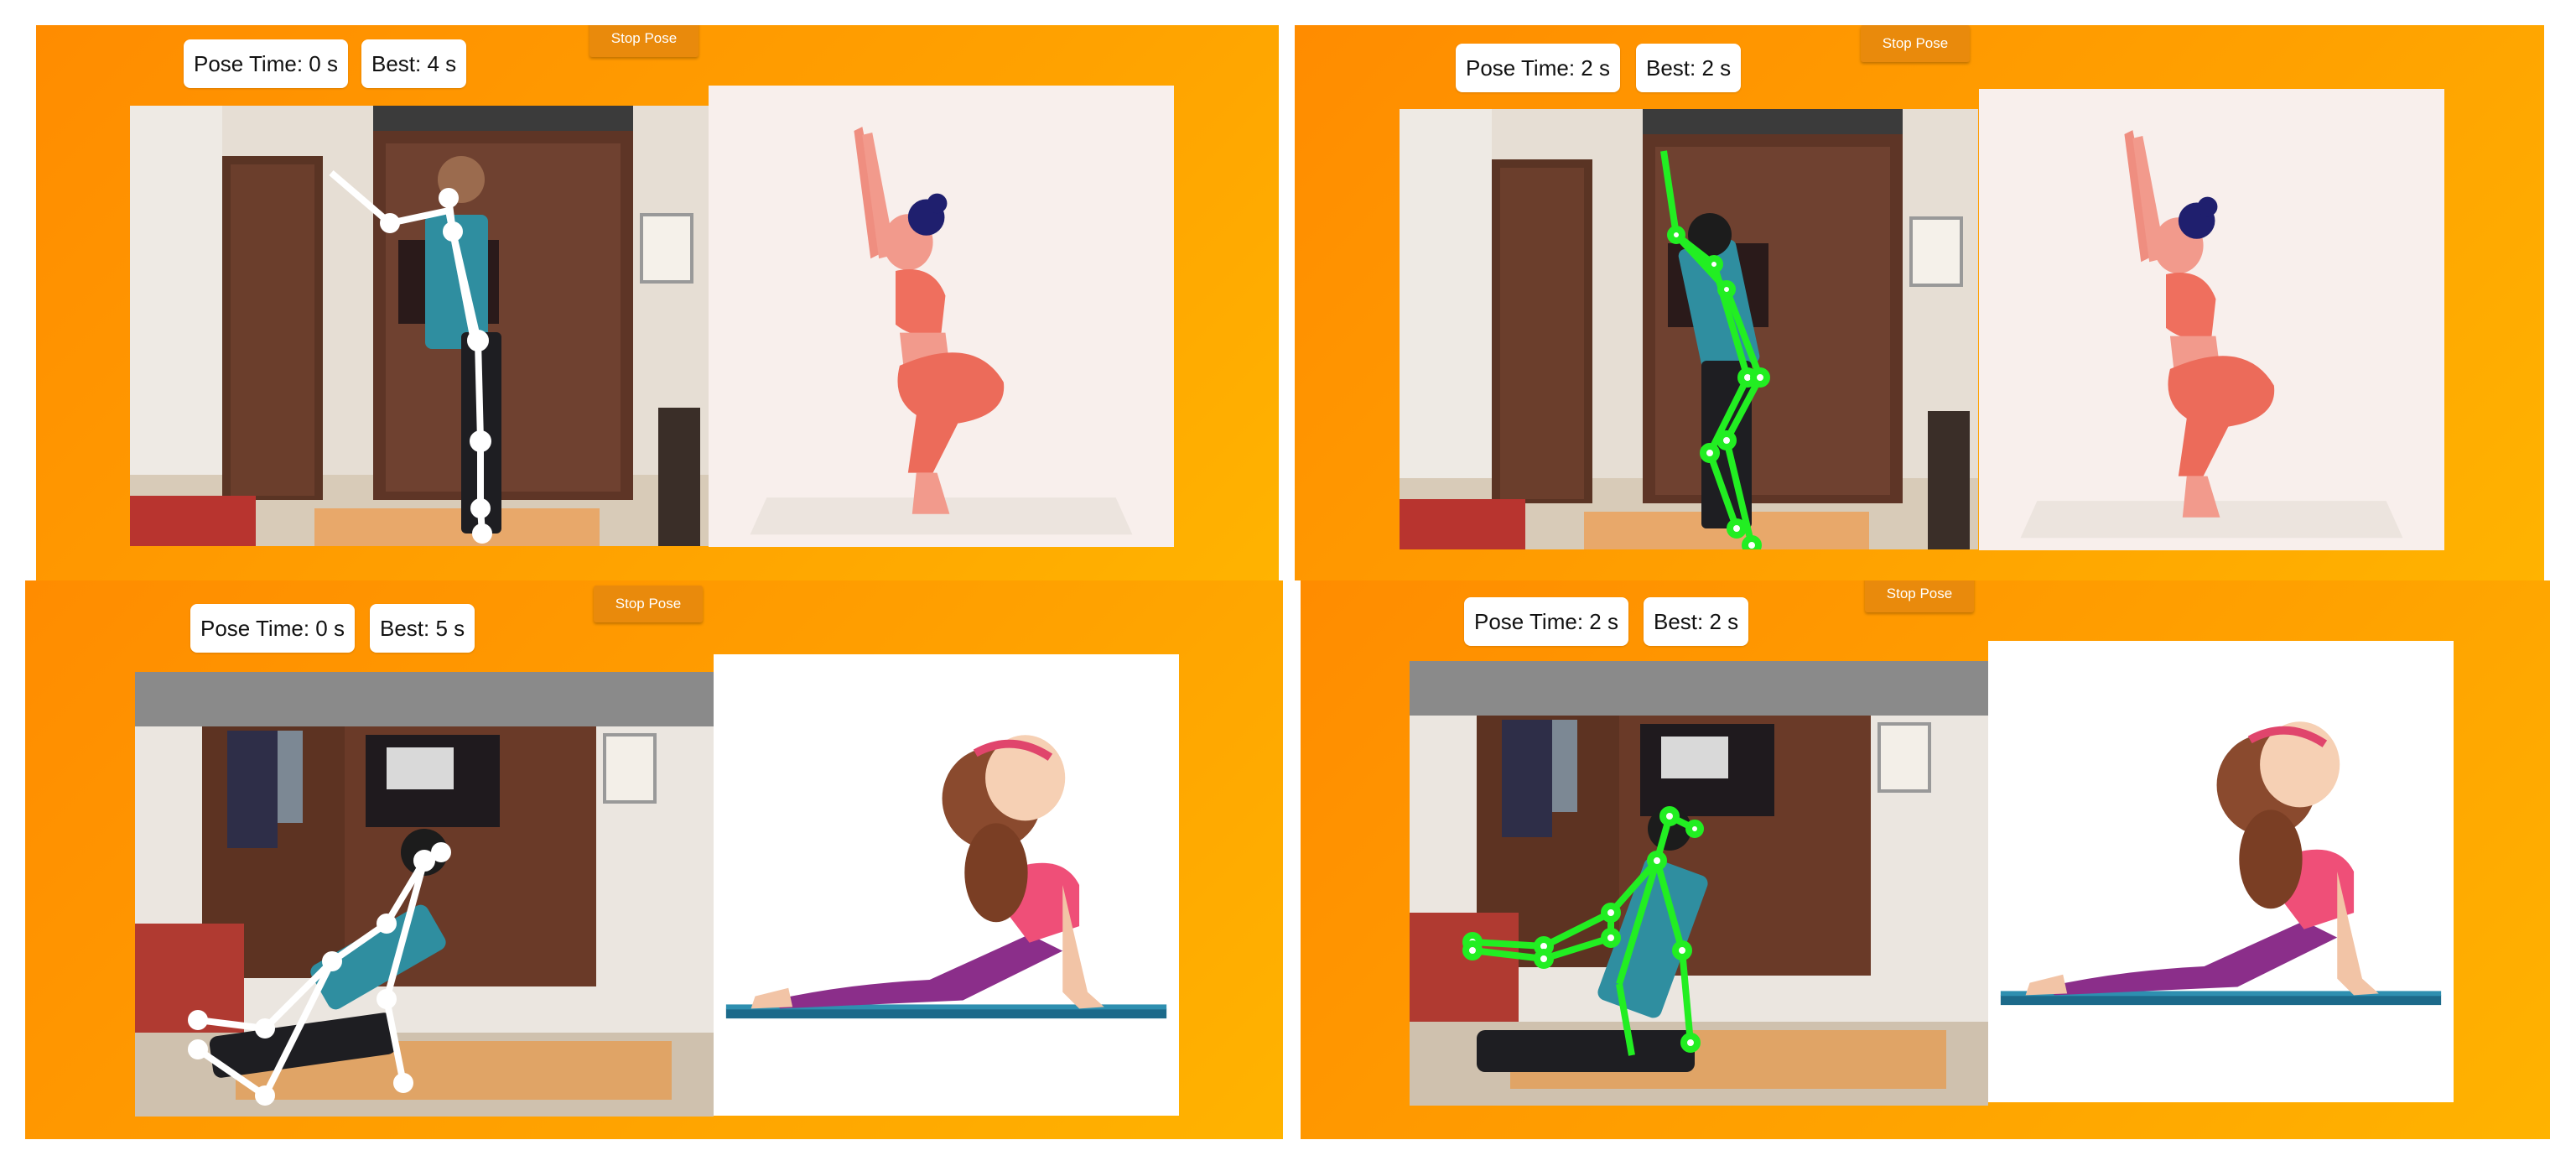 The height and width of the screenshot is (1166, 2576). I want to click on best-time-badge: Best: 4 s, so click(414, 63).